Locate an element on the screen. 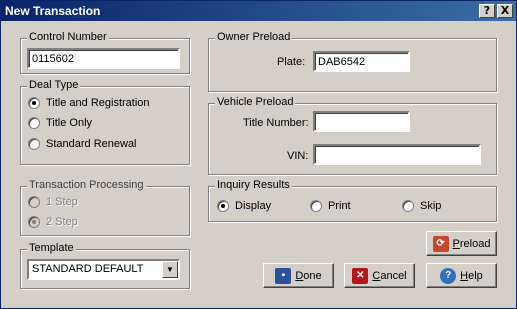 The width and height of the screenshot is (517, 309). done-label: Done is located at coordinates (308, 275).